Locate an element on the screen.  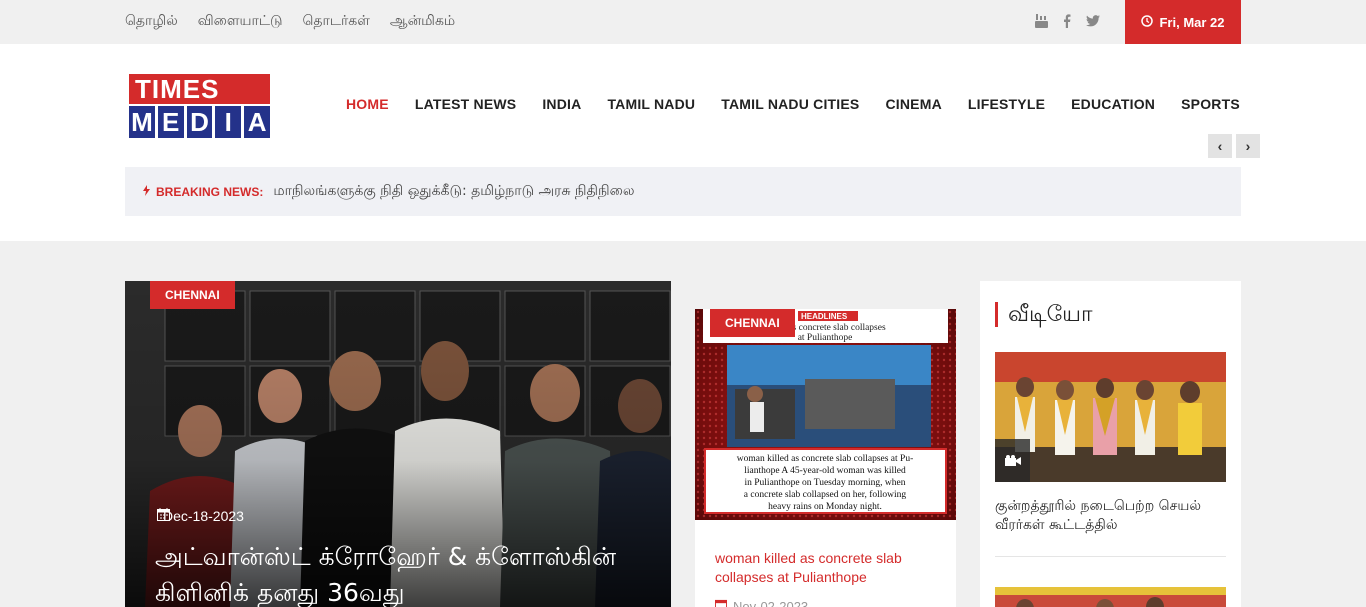
chevron-right-icon: › is located at coordinates (1248, 146).